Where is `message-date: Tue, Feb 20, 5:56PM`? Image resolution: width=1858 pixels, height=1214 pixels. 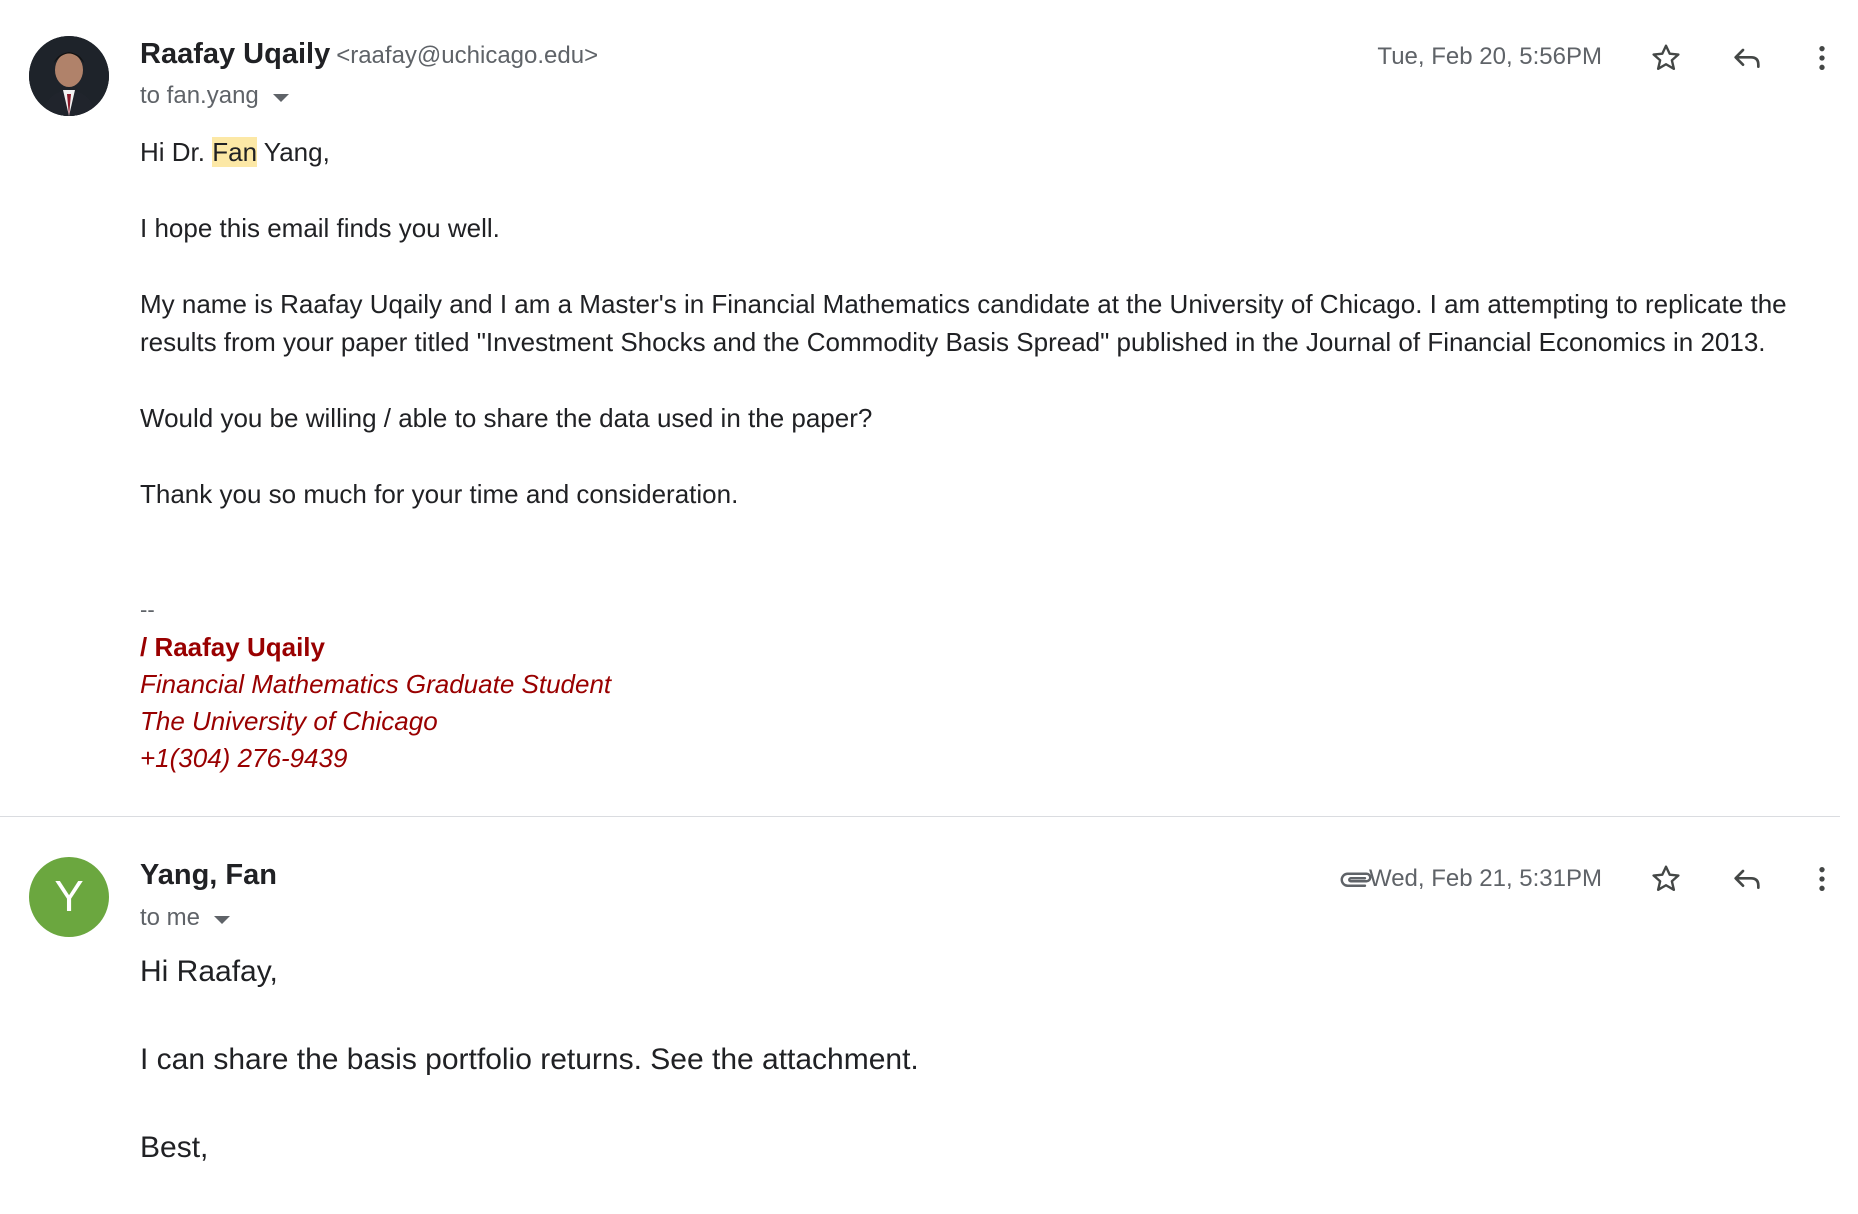
message-date: Tue, Feb 20, 5:56PM is located at coordinates (1489, 56).